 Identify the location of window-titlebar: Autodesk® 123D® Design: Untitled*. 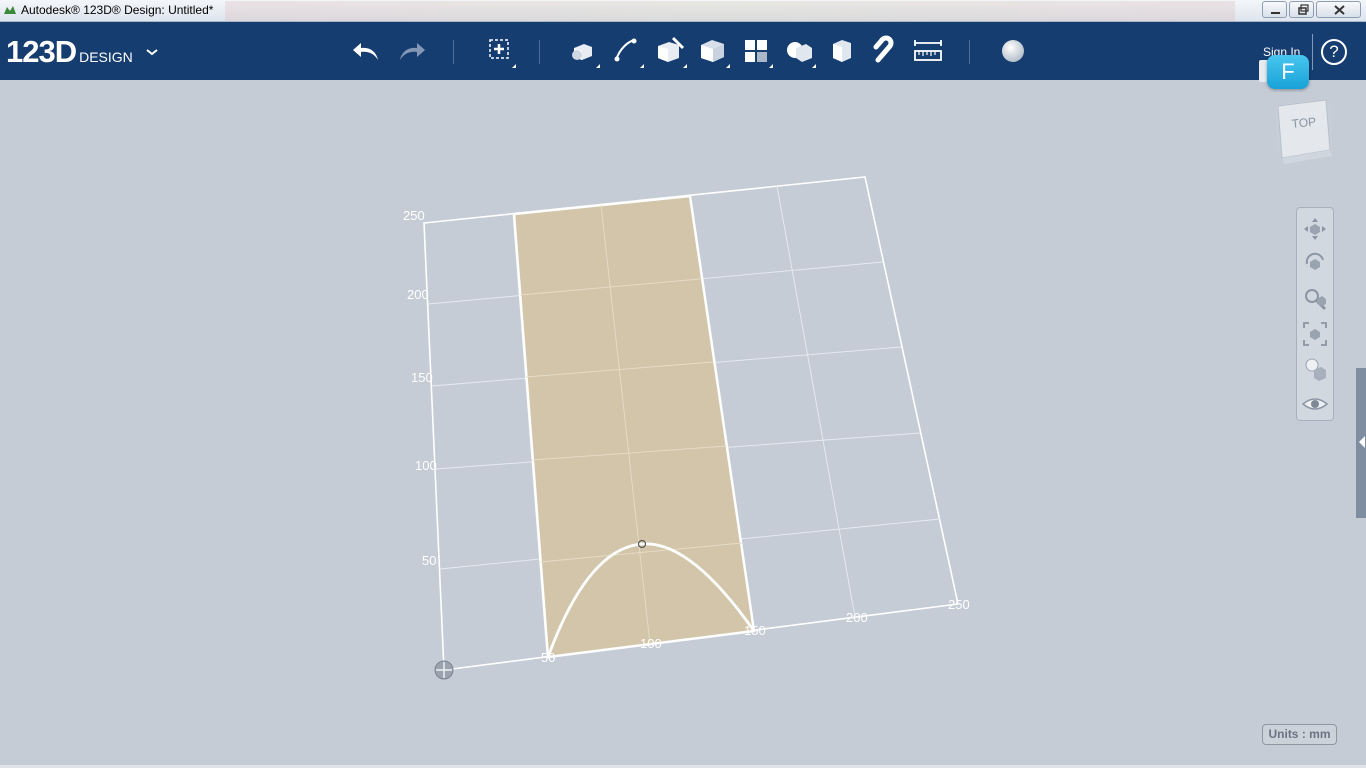
(683, 11).